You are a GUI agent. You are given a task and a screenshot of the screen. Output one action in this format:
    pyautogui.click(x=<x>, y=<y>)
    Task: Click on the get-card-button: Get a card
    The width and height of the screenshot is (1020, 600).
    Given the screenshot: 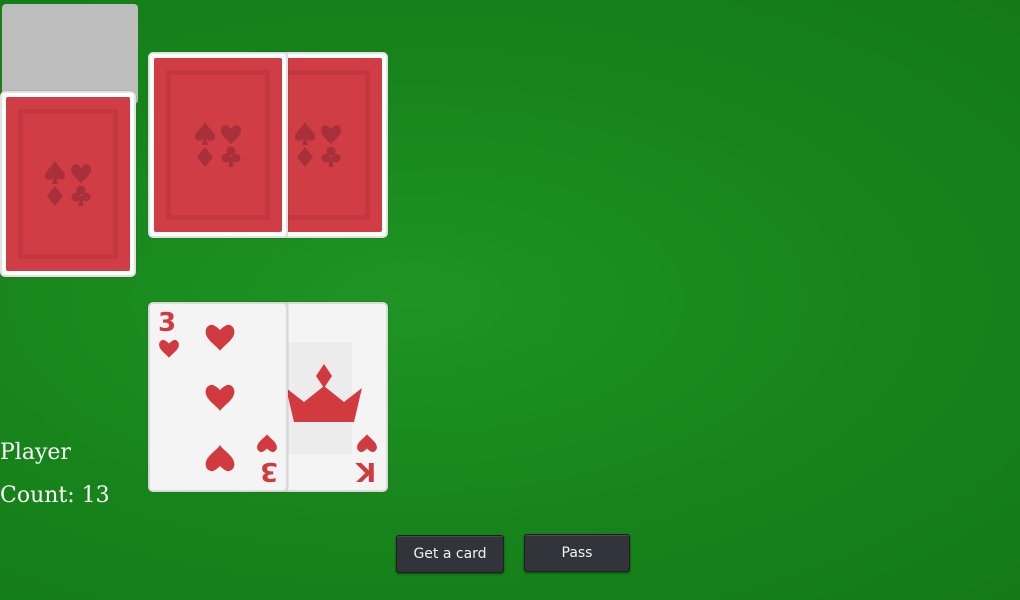 What is the action you would take?
    pyautogui.click(x=450, y=554)
    